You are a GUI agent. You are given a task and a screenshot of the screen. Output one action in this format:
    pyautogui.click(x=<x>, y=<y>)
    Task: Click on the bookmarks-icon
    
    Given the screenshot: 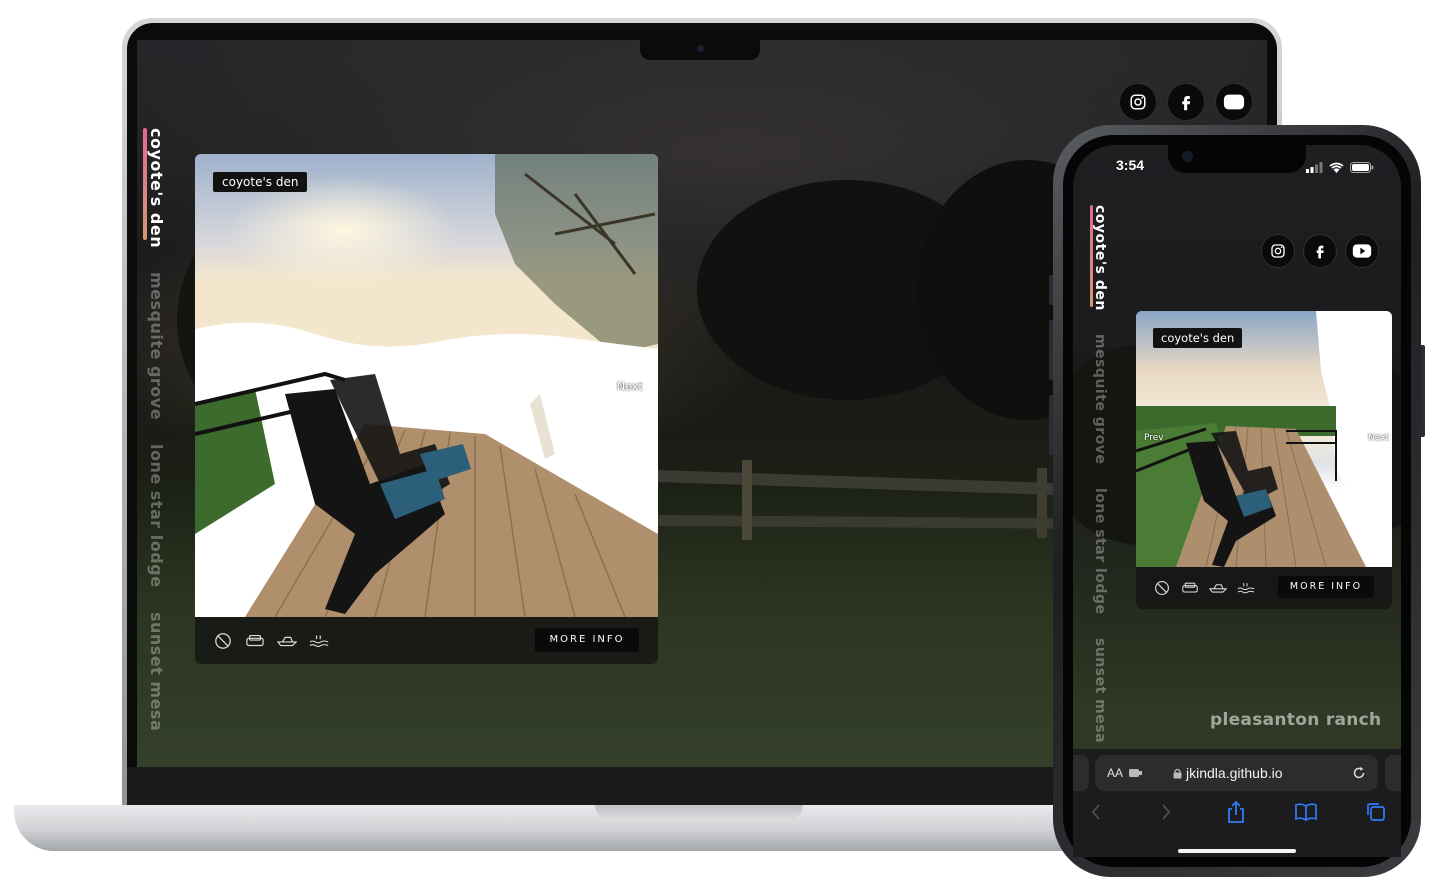 What is the action you would take?
    pyautogui.click(x=1306, y=812)
    